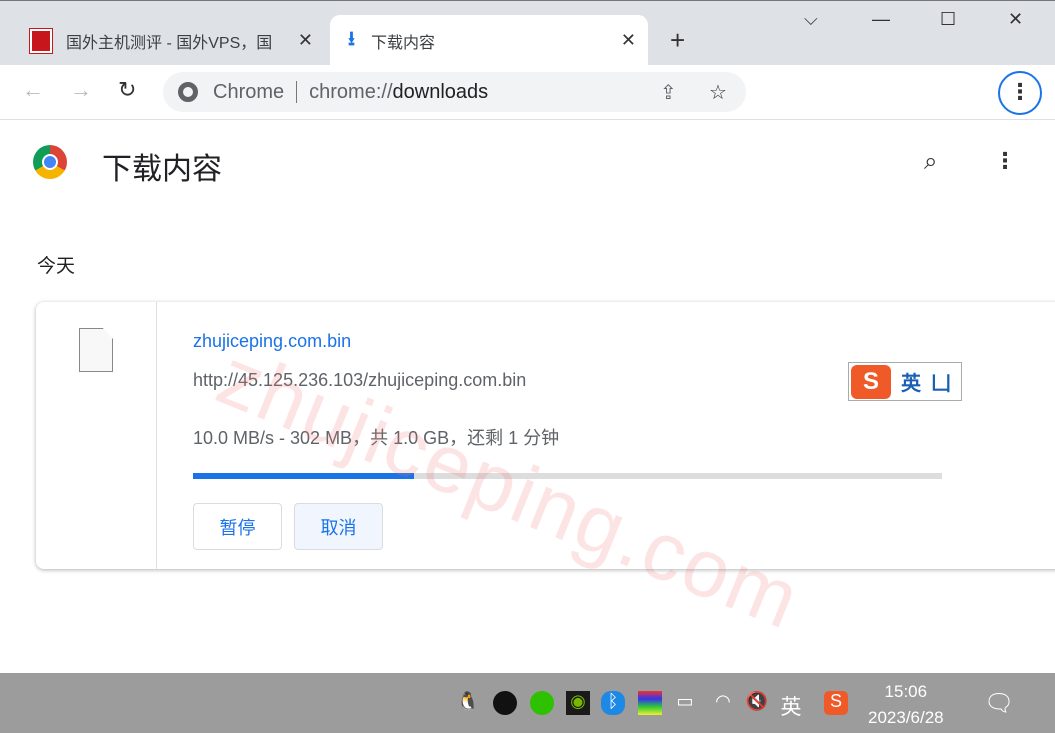  I want to click on site-favicon-icon, so click(41, 40).